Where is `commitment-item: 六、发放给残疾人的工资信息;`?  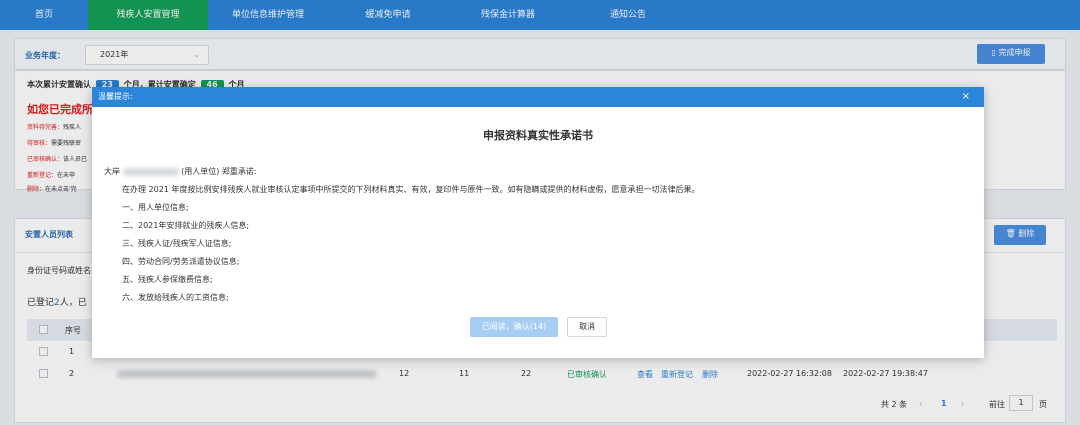
commitment-item: 六、发放给残疾人的工资信息; is located at coordinates (175, 297).